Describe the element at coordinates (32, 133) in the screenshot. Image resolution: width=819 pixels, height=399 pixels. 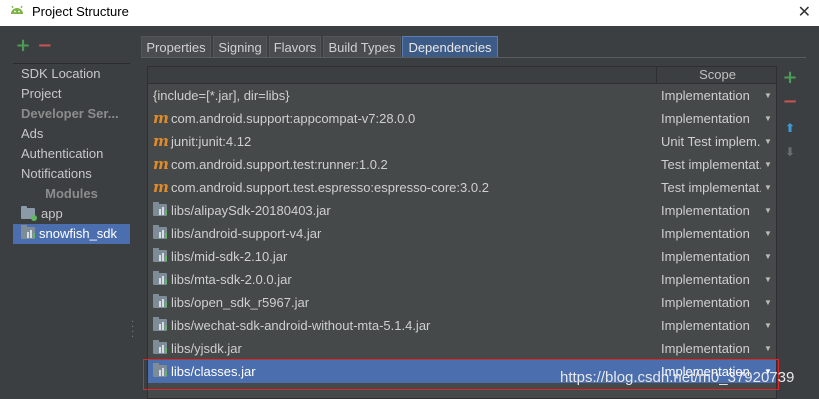
I see `nav-item-label: Ads` at that location.